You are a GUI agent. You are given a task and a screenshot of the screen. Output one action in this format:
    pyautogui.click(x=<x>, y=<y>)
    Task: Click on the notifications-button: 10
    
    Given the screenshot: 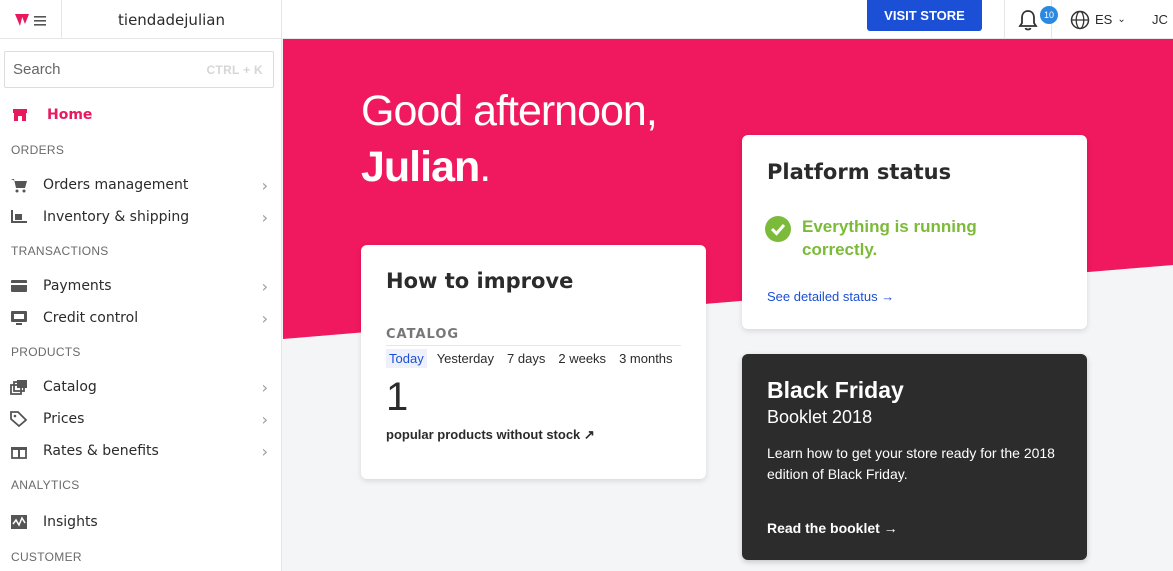 What is the action you would take?
    pyautogui.click(x=1031, y=19)
    